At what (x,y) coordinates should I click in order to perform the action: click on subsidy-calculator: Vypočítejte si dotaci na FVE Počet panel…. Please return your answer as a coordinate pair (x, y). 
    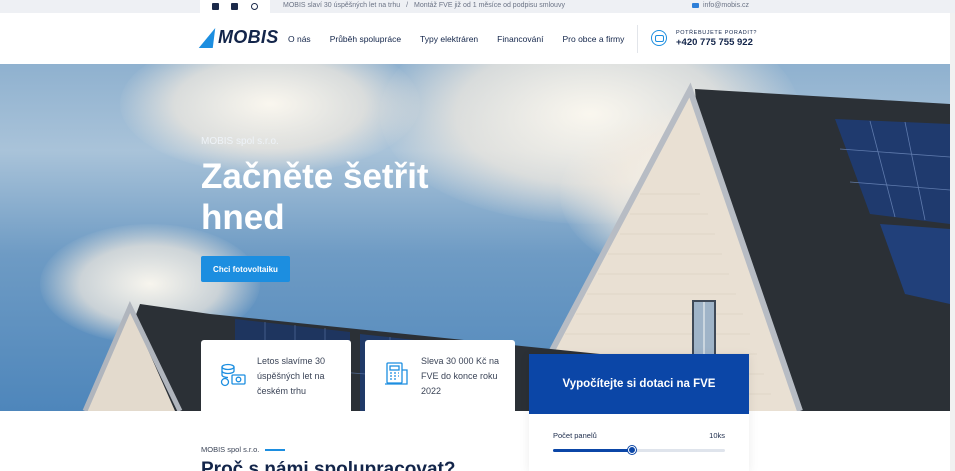
    Looking at the image, I should click on (639, 412).